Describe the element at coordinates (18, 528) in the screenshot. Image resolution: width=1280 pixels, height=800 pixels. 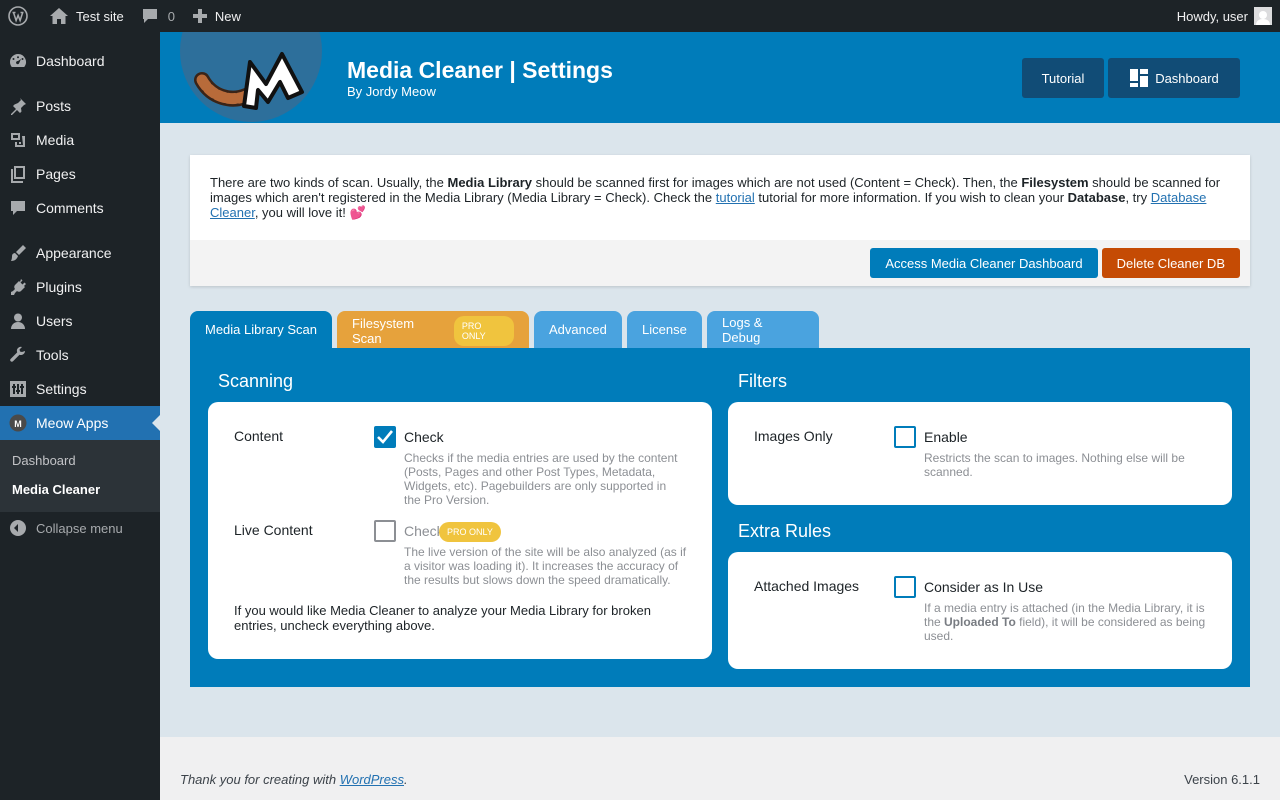
I see `collapse-icon` at that location.